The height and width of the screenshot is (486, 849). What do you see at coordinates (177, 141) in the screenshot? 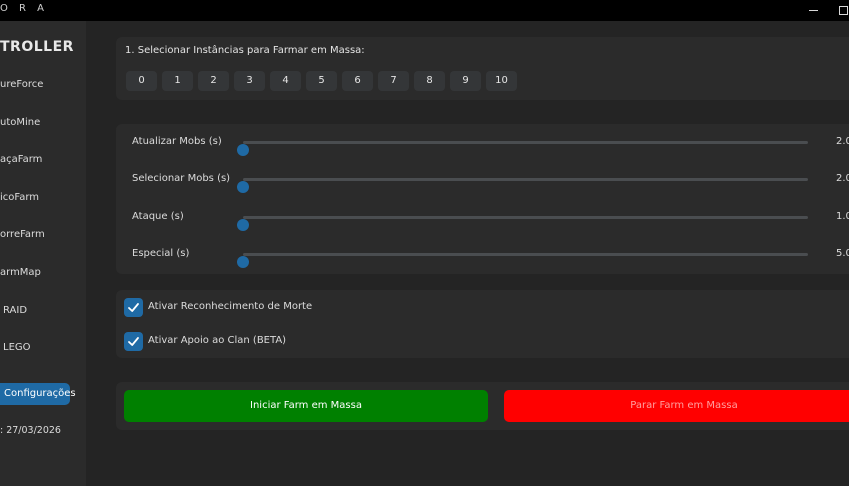
I see `slider-label: Atualizar Mobs (s)` at bounding box center [177, 141].